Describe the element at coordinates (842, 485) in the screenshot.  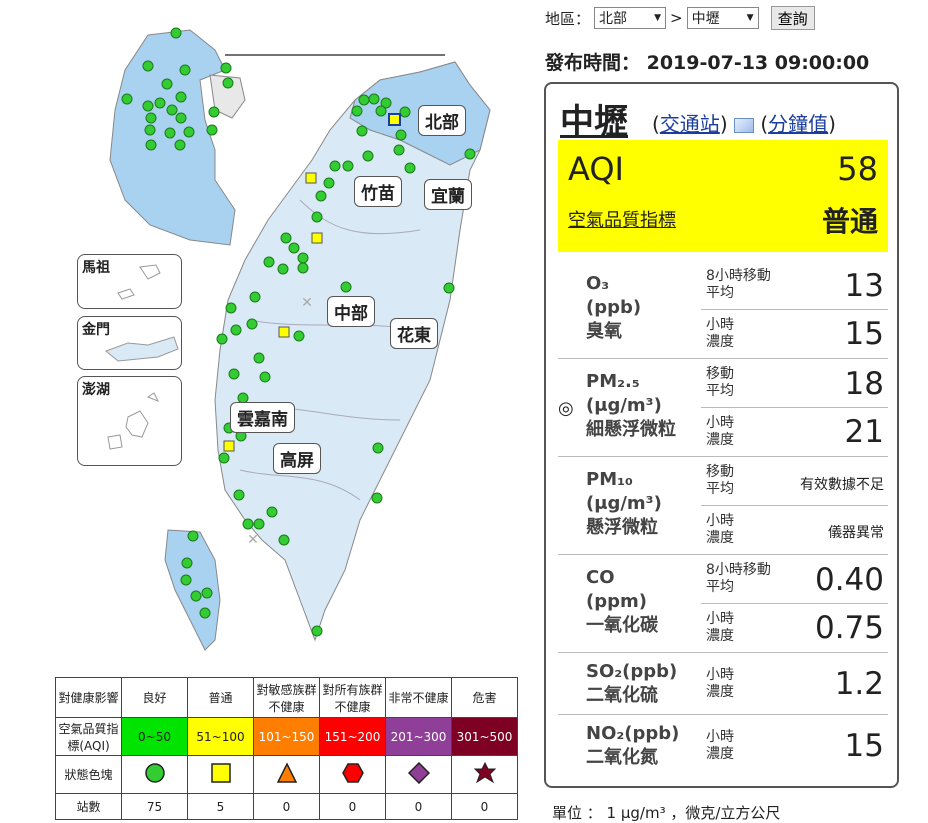
I see `avg-value: 有效數據不足` at that location.